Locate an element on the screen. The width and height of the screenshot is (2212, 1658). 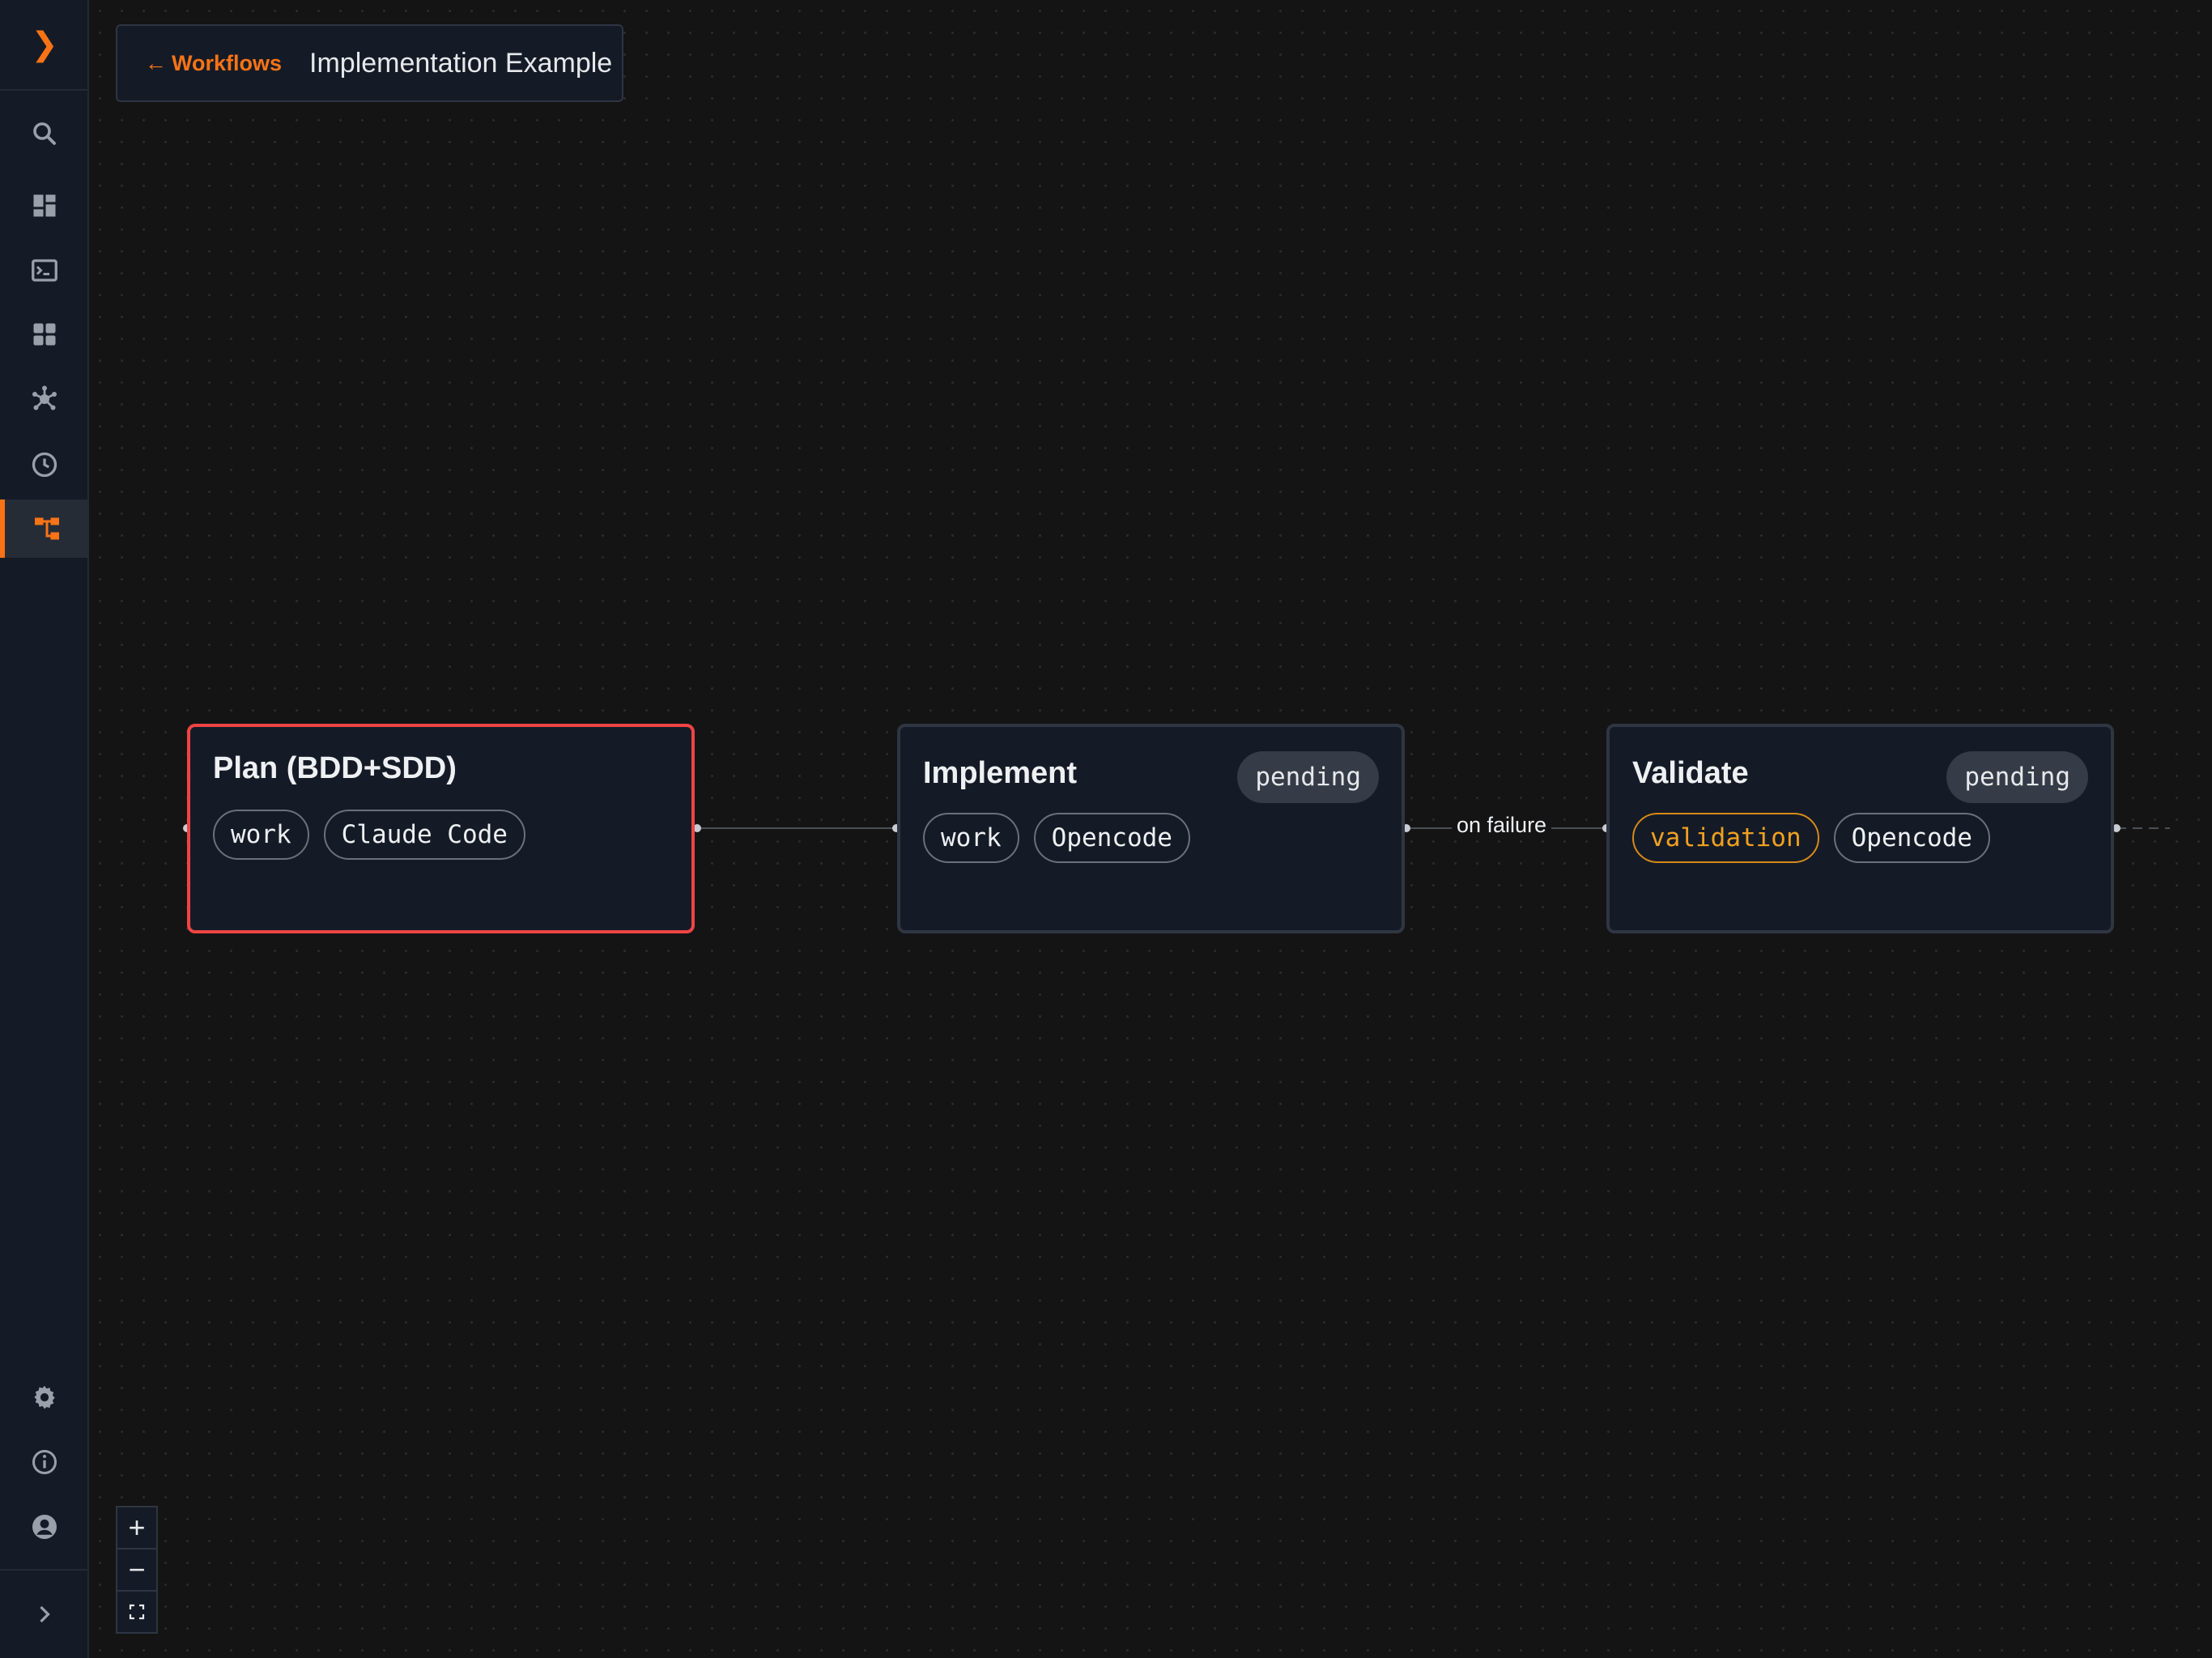
zoom-out-button: − is located at coordinates (137, 1571).